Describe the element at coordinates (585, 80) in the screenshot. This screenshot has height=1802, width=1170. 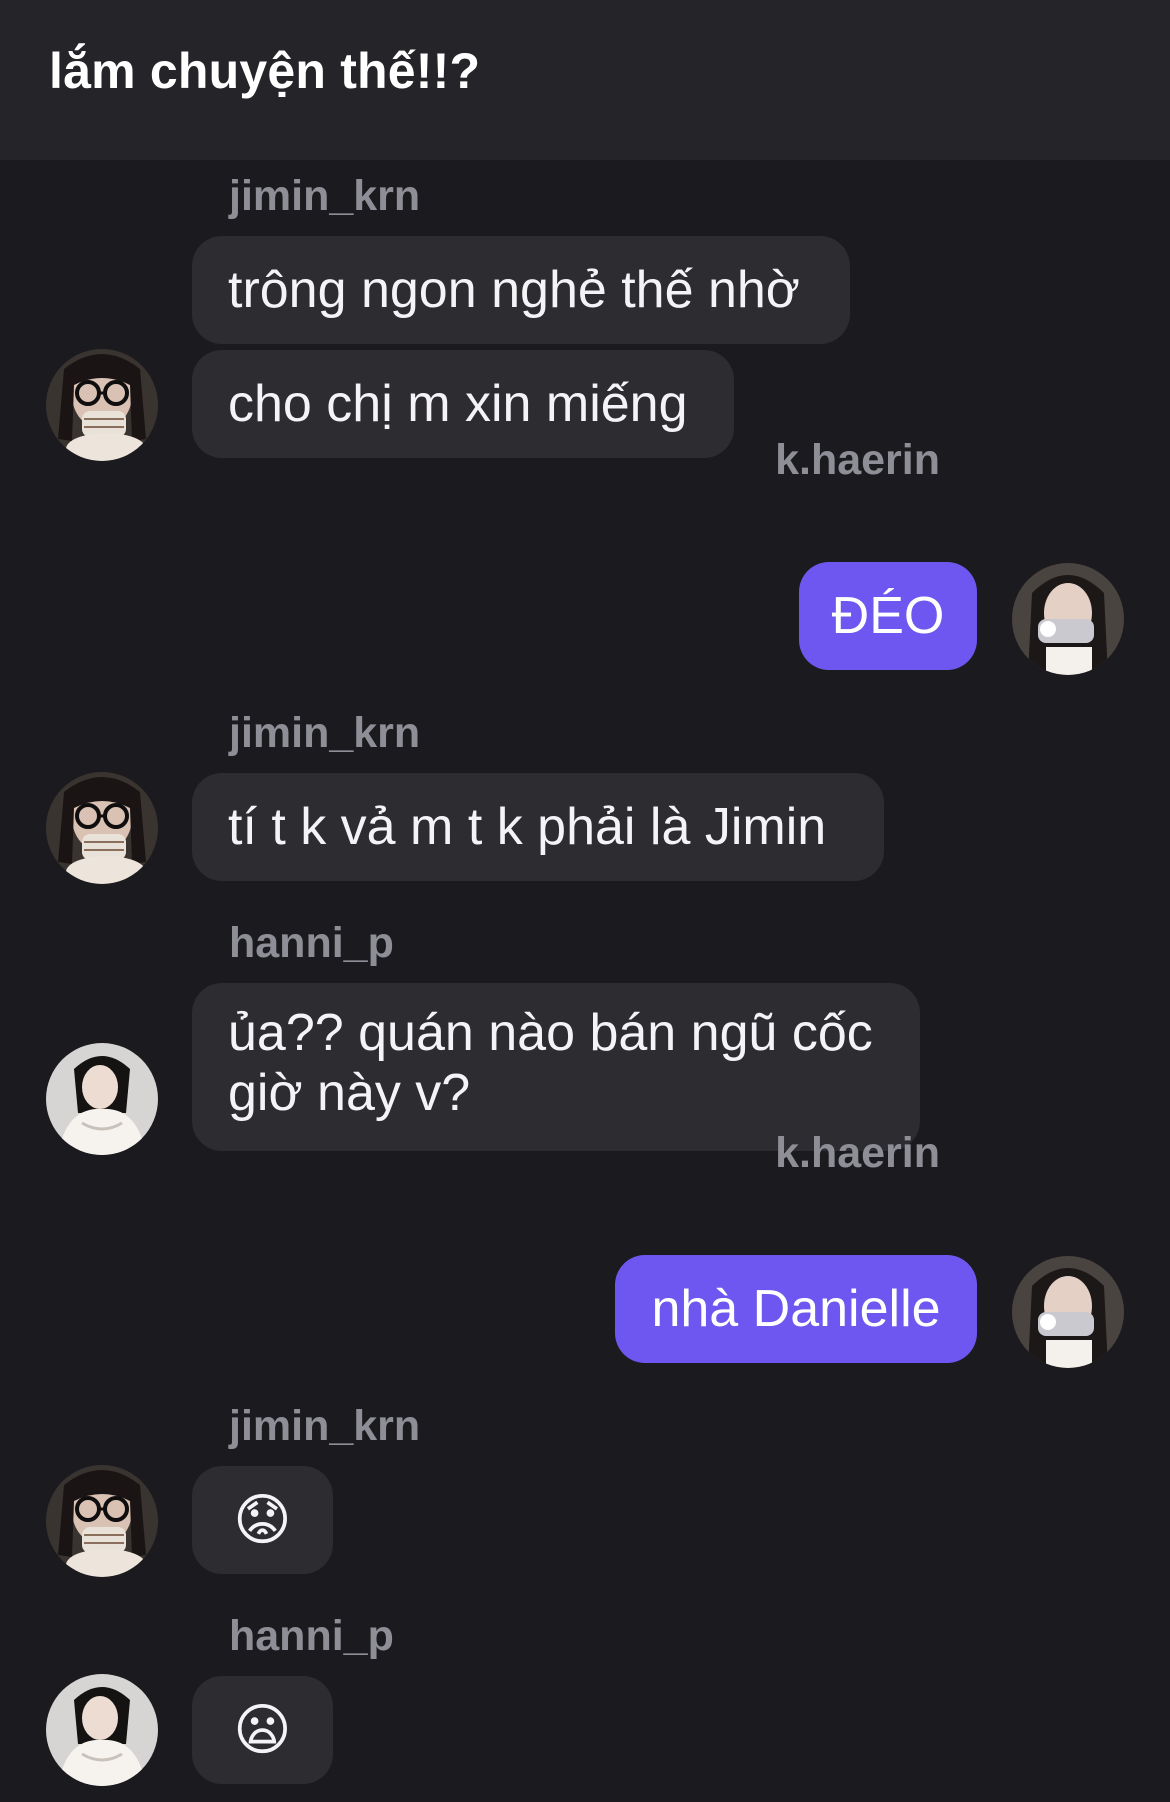
I see `chat-header: lắm chuyện thế!!?` at that location.